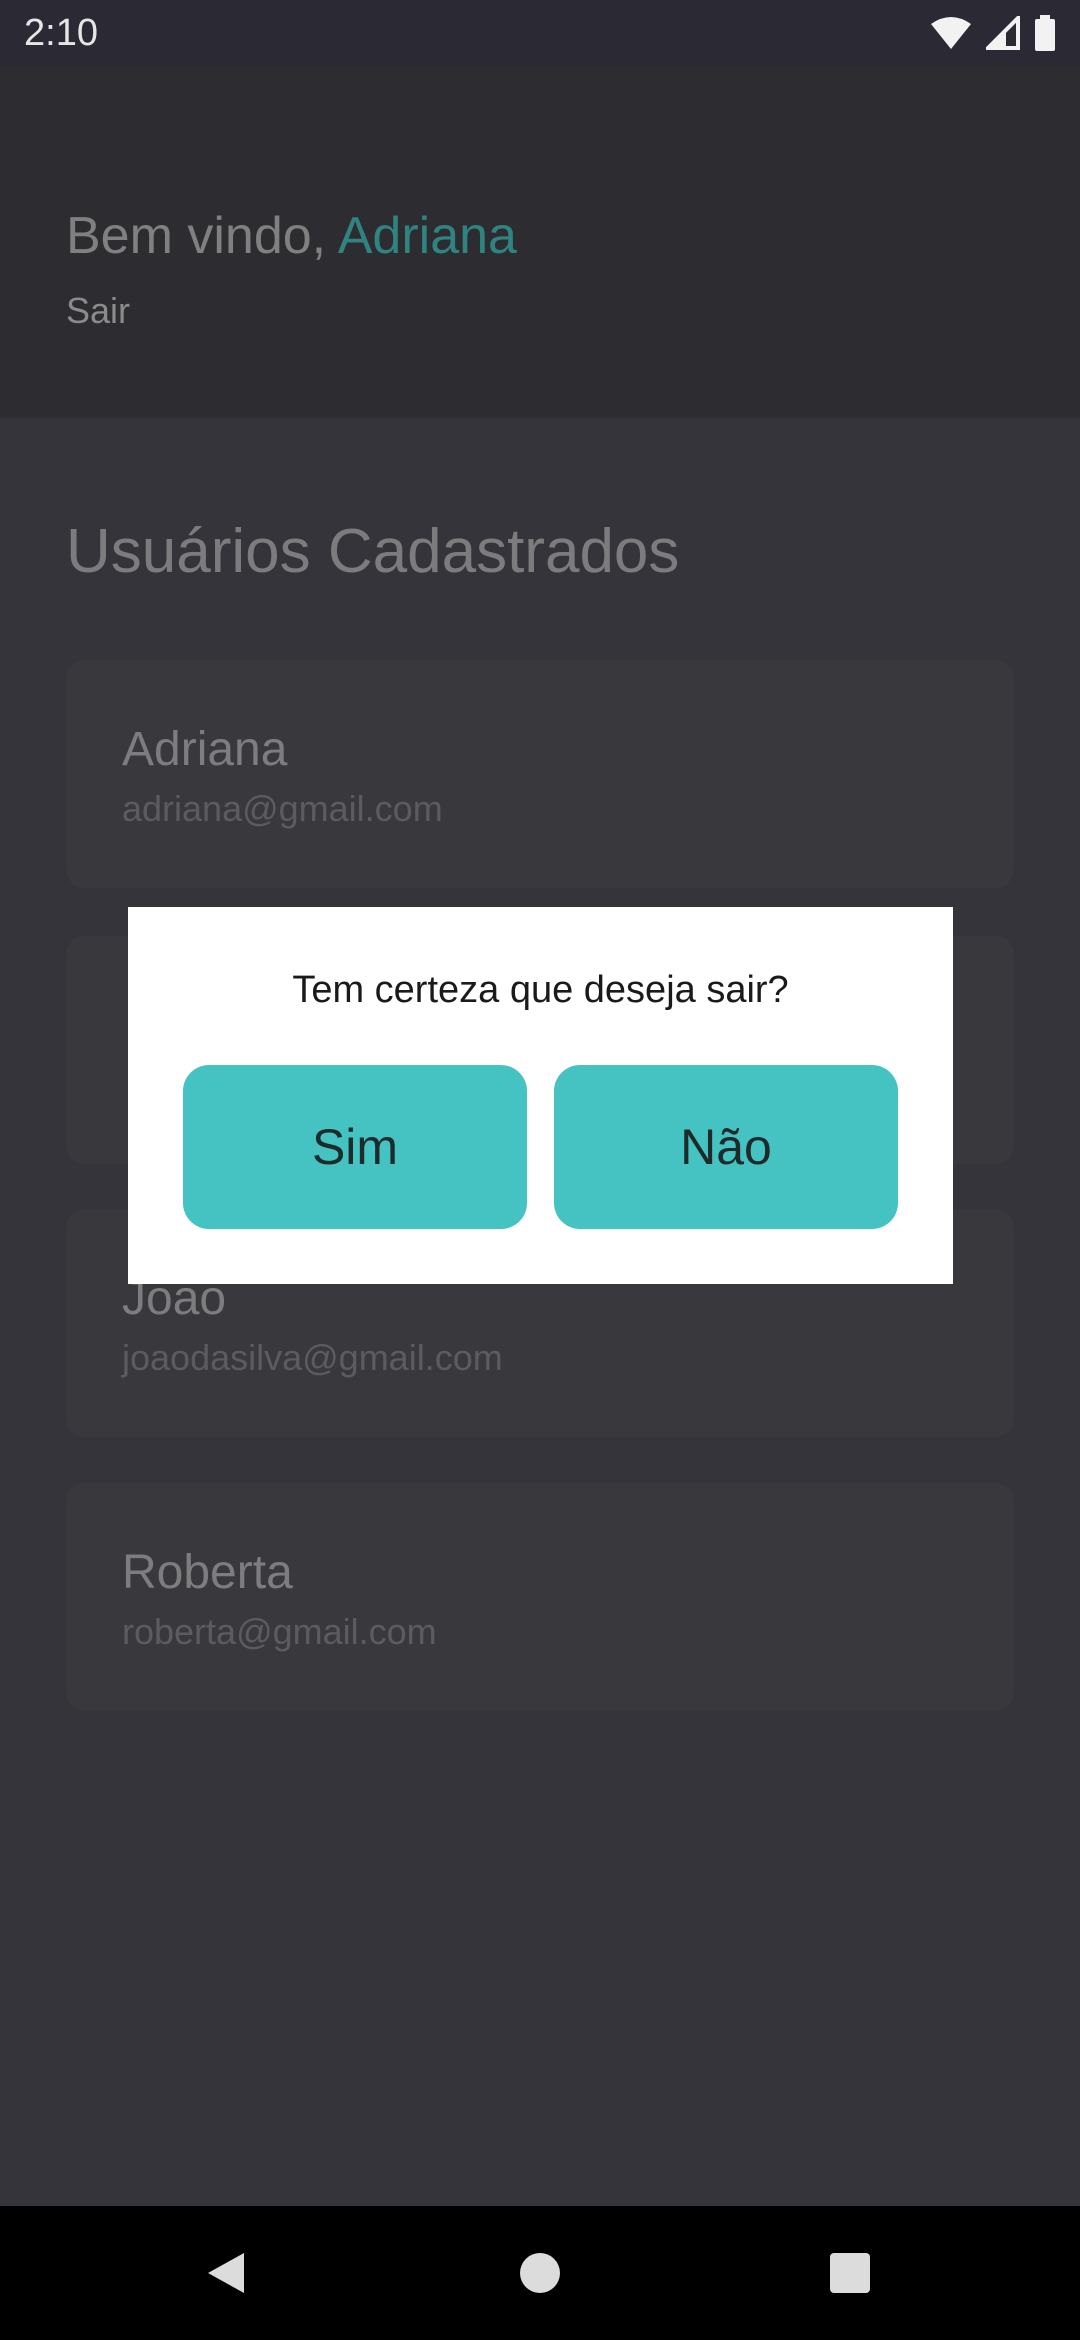 Image resolution: width=1080 pixels, height=2340 pixels. Describe the element at coordinates (1045, 33) in the screenshot. I see `battery-icon` at that location.